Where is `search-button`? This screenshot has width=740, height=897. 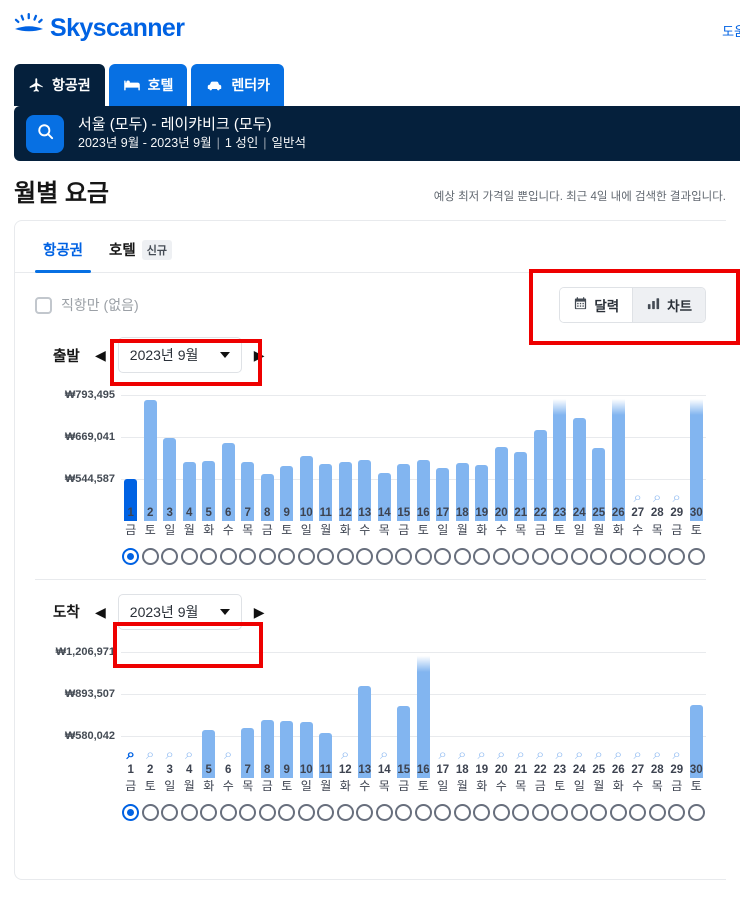 search-button is located at coordinates (45, 133).